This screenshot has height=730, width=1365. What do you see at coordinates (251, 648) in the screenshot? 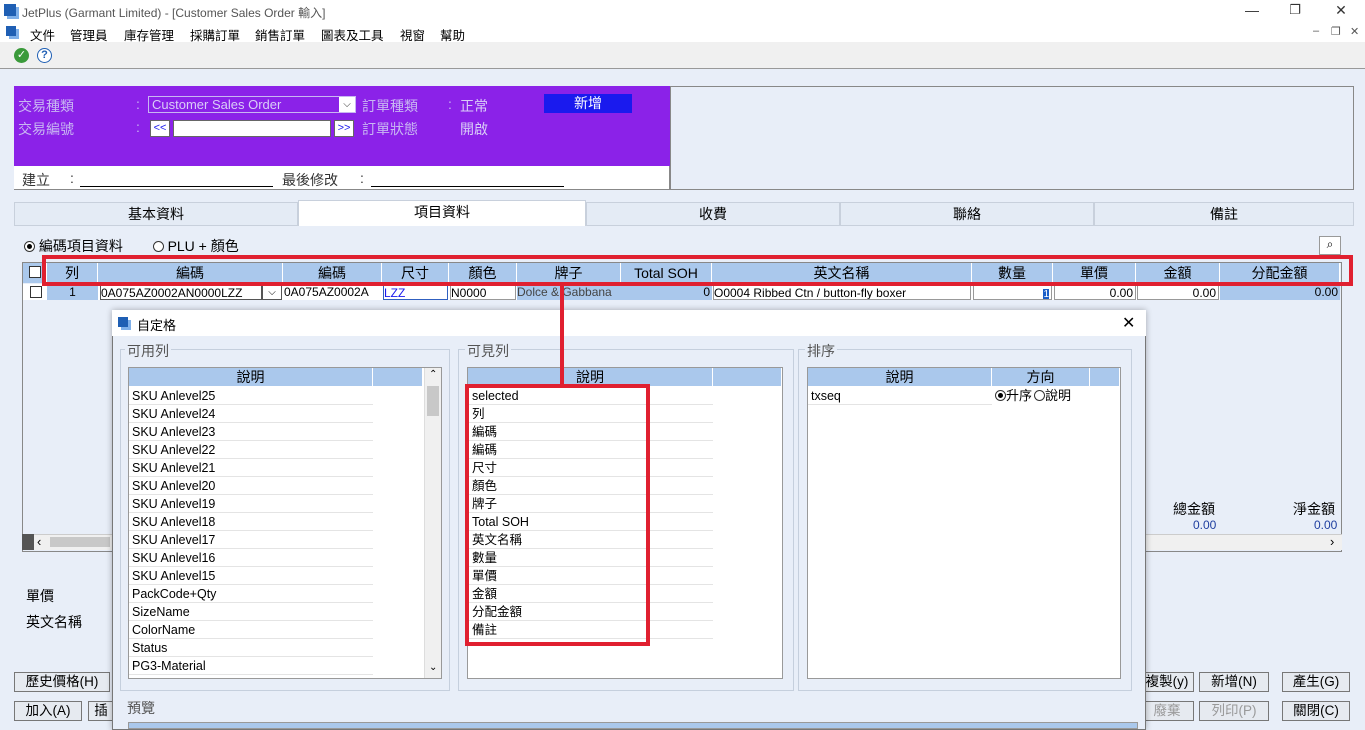
I see `available-item: Status` at bounding box center [251, 648].